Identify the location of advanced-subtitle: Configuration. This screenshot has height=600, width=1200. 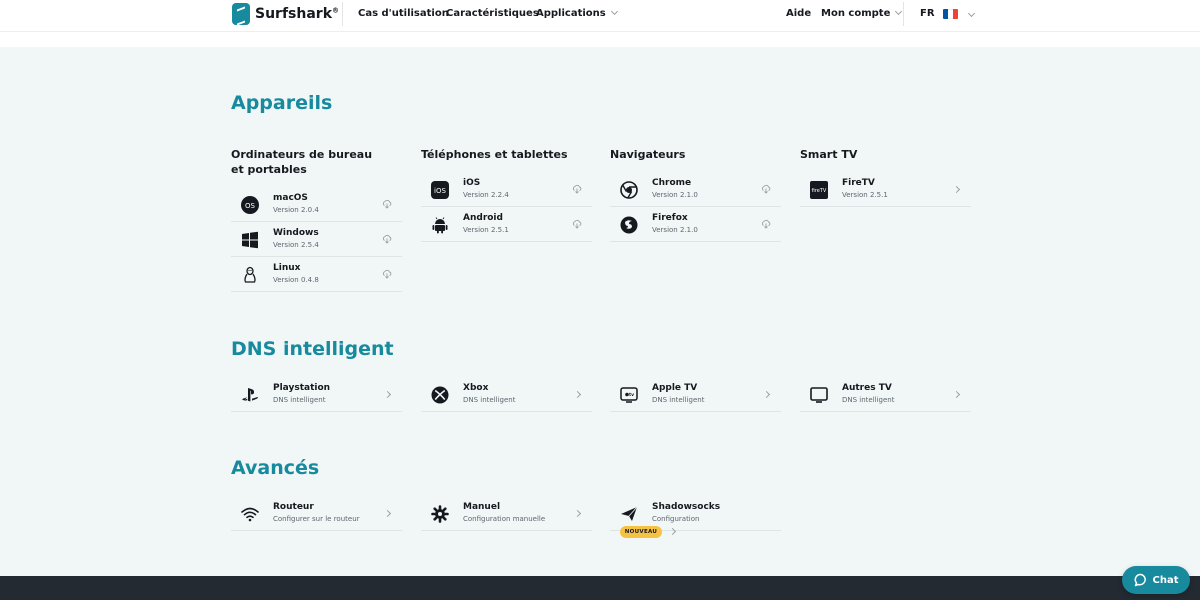
(676, 519).